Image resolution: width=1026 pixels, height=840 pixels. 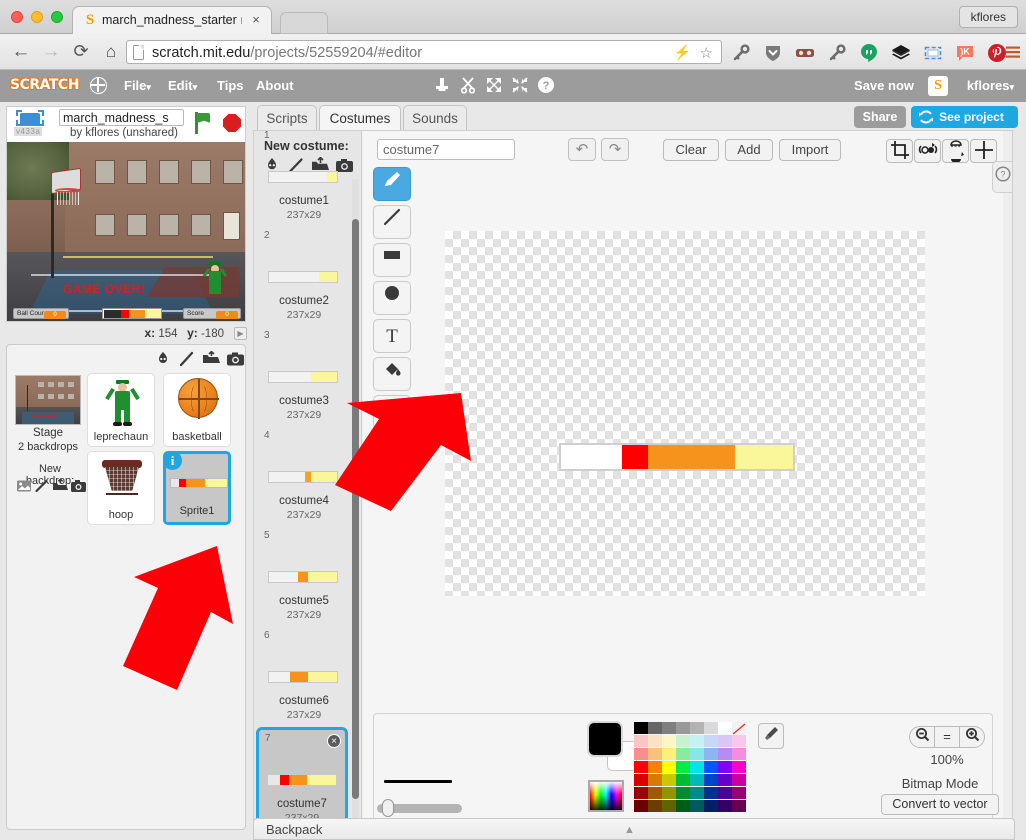 What do you see at coordinates (197, 410) in the screenshot?
I see `sprite-card-basketball: basketball` at bounding box center [197, 410].